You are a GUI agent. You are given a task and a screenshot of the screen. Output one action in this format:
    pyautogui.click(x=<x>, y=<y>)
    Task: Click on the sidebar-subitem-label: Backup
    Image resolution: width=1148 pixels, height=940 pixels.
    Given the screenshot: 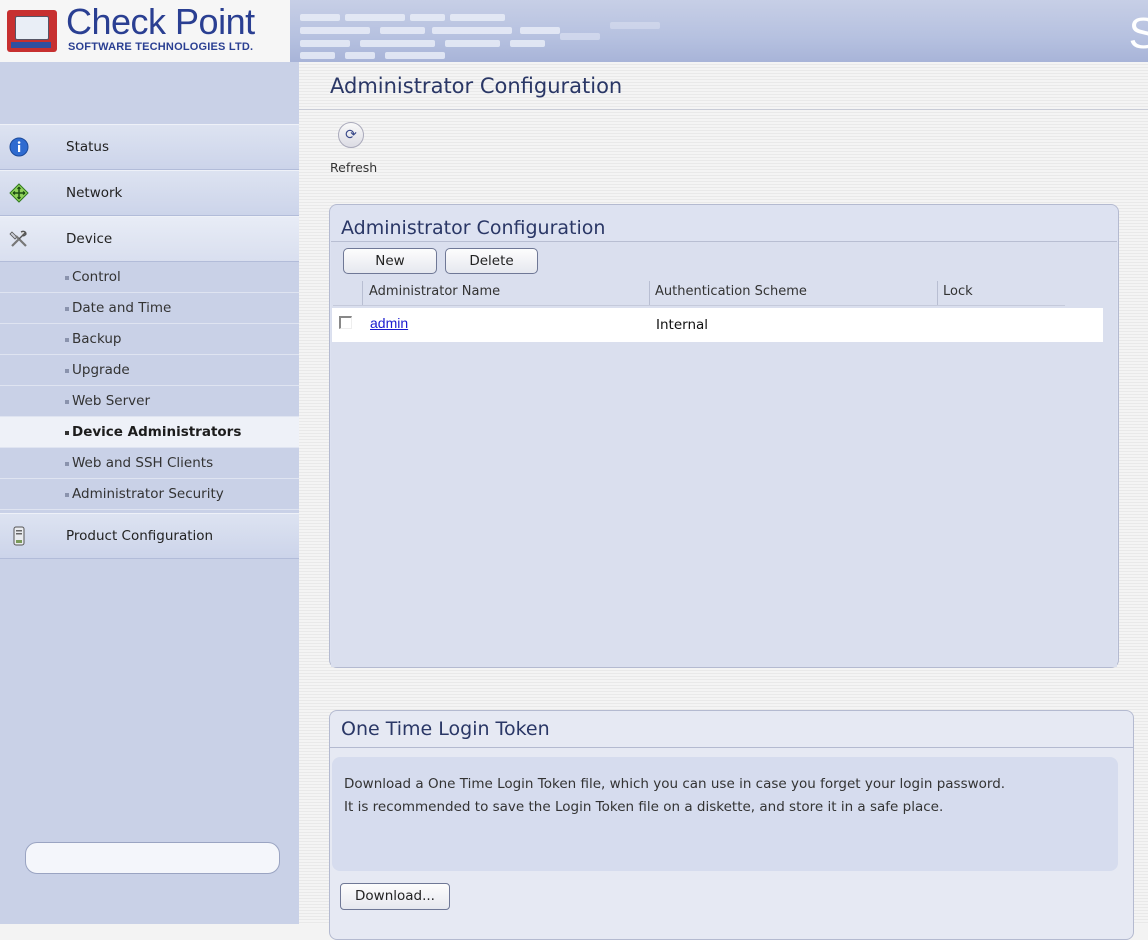 What is the action you would take?
    pyautogui.click(x=97, y=339)
    